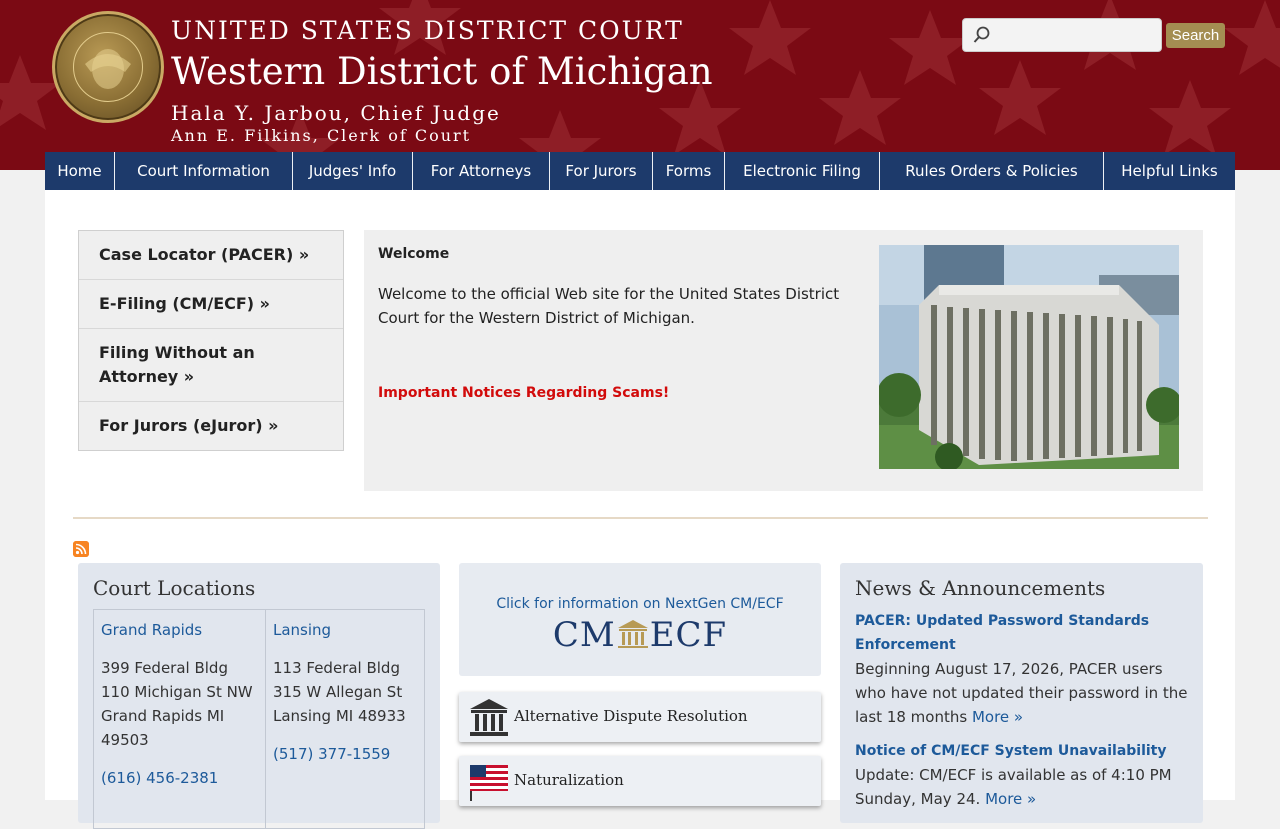  Describe the element at coordinates (640, 604) in the screenshot. I see `cmecf-info-link: Click for information on NextGen CM/ECF` at that location.